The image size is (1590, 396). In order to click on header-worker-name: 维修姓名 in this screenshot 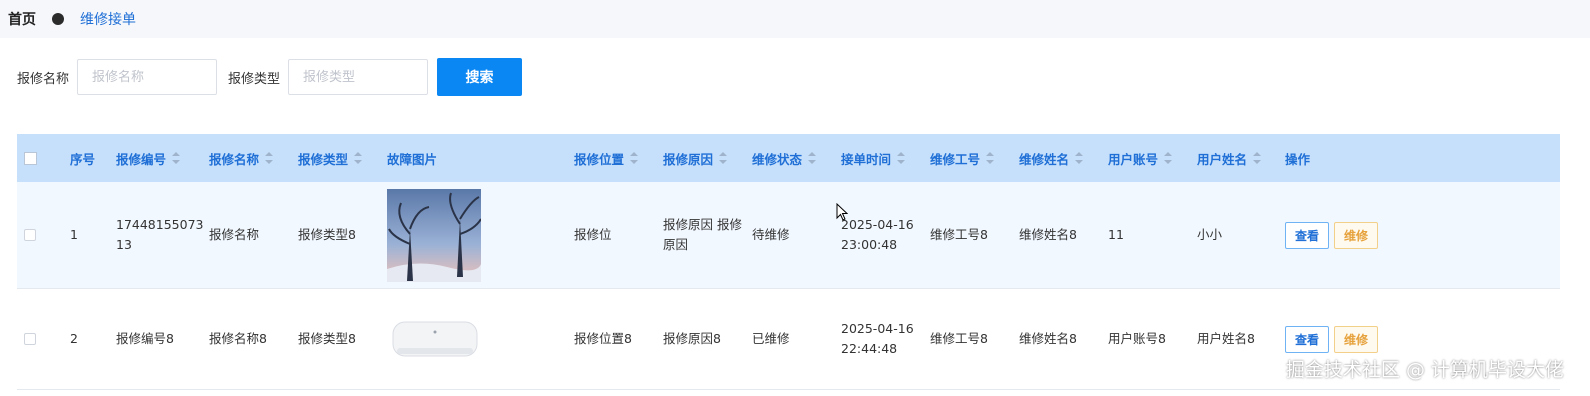, I will do `click(1051, 158)`.